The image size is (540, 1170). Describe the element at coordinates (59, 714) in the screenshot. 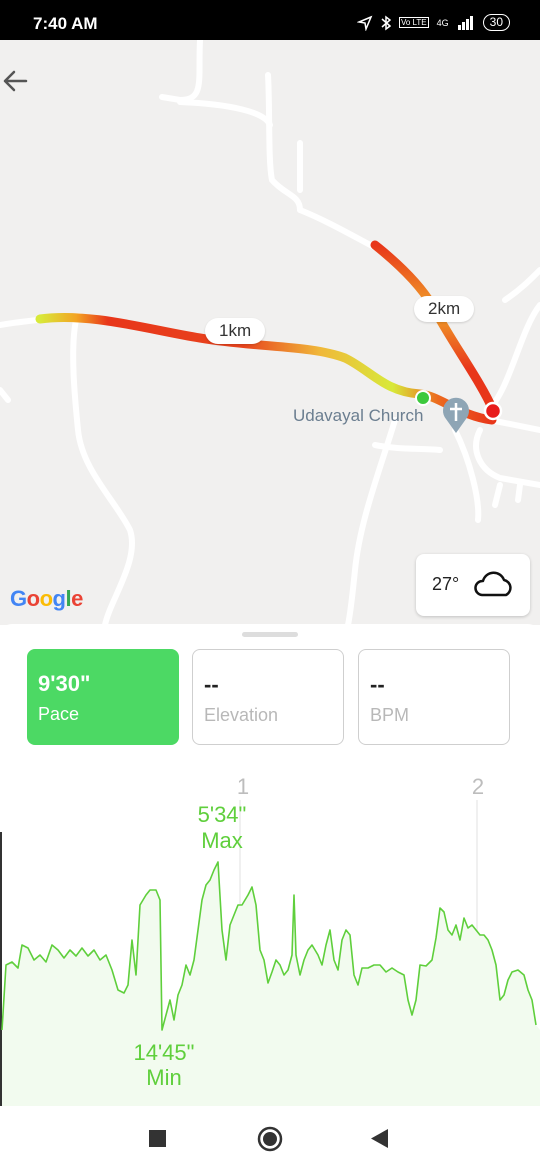

I see `pace-label: Pace` at that location.